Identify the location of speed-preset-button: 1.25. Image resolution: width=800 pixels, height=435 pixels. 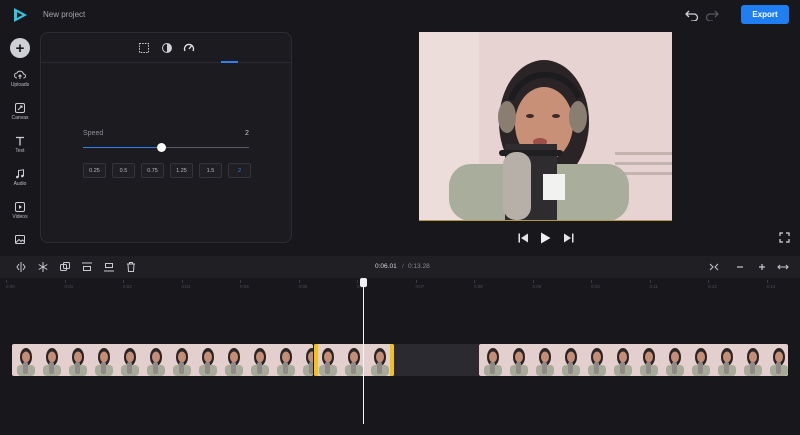
(181, 170).